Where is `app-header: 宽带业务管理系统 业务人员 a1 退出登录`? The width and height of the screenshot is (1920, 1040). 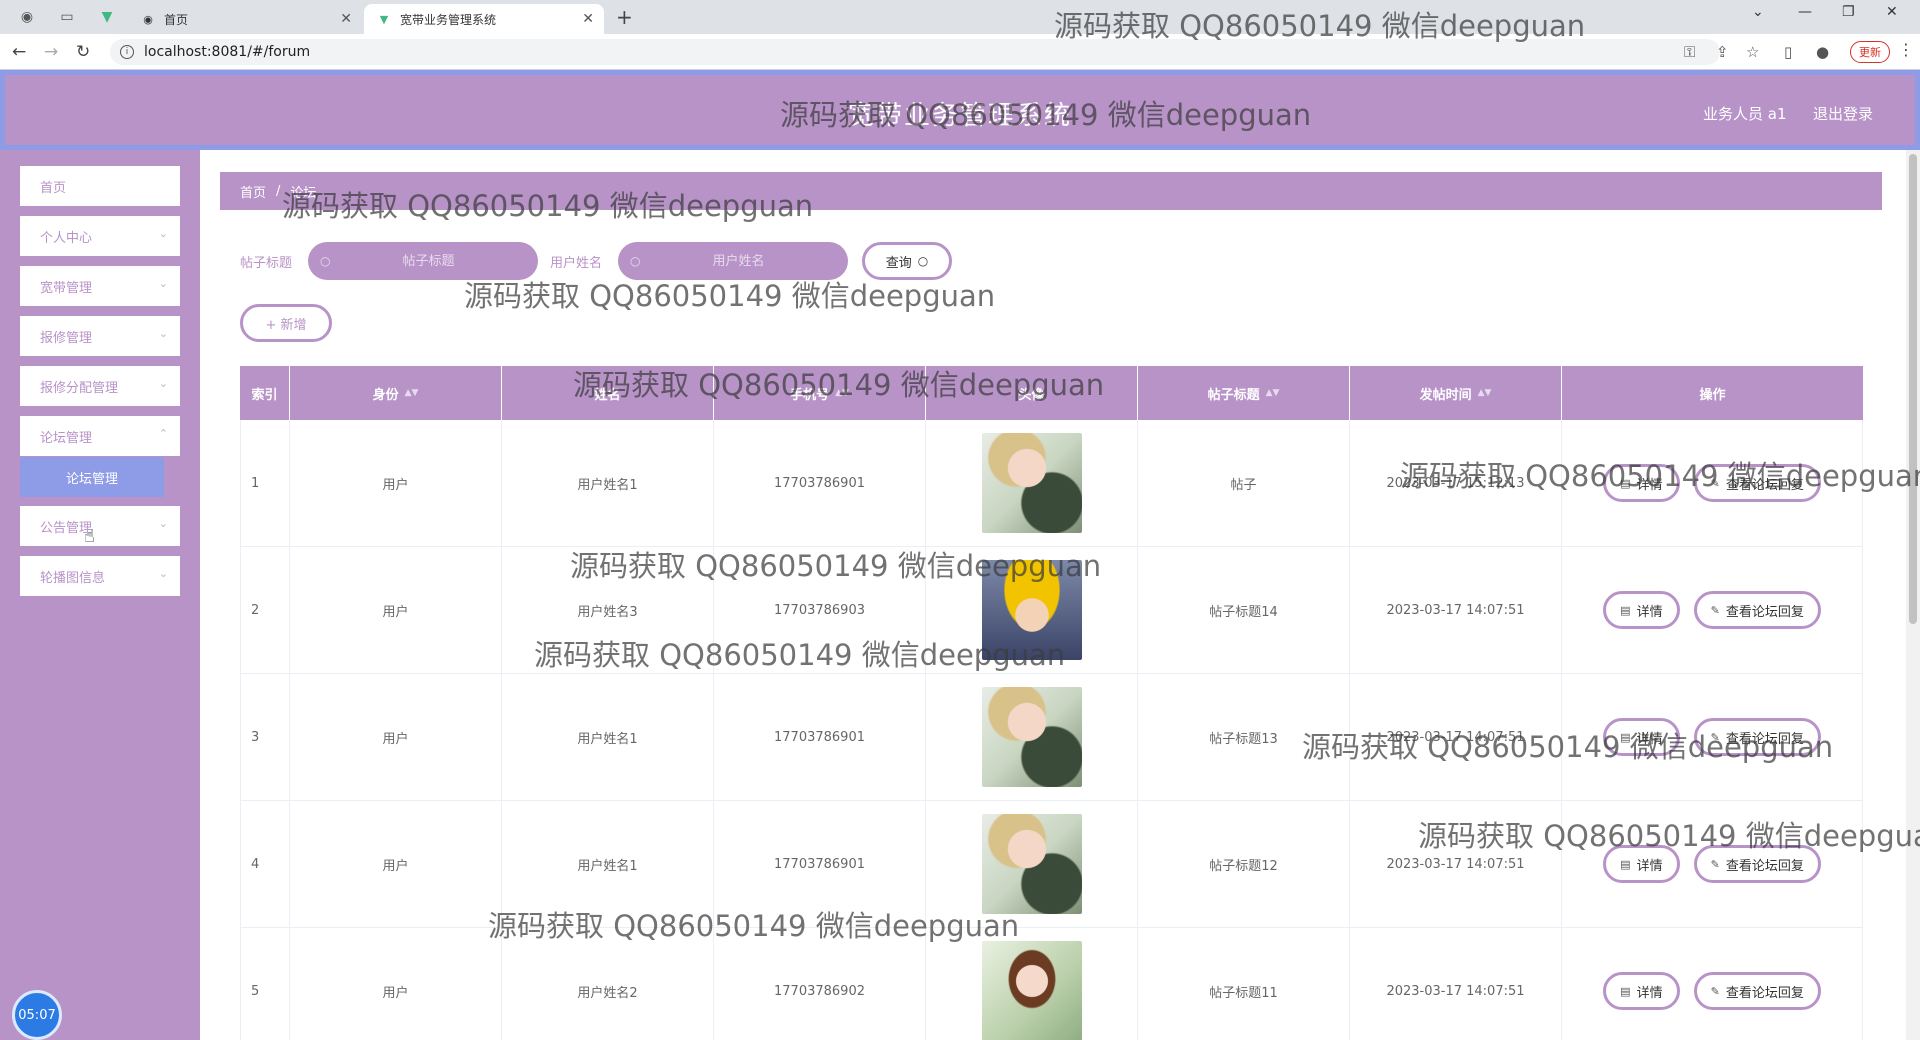
app-header: 宽带业务管理系统 业务人员 a1 退出登录 is located at coordinates (960, 110).